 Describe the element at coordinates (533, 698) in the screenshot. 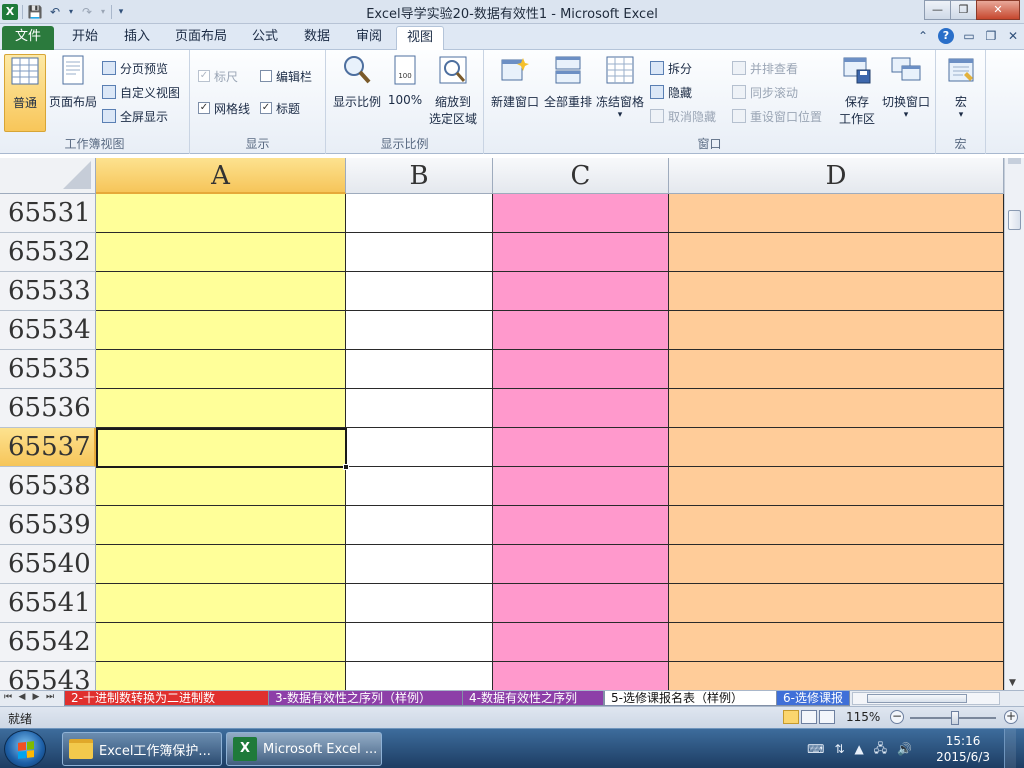

I see `sheet-tab-4: 4-数据有效性之序列` at that location.